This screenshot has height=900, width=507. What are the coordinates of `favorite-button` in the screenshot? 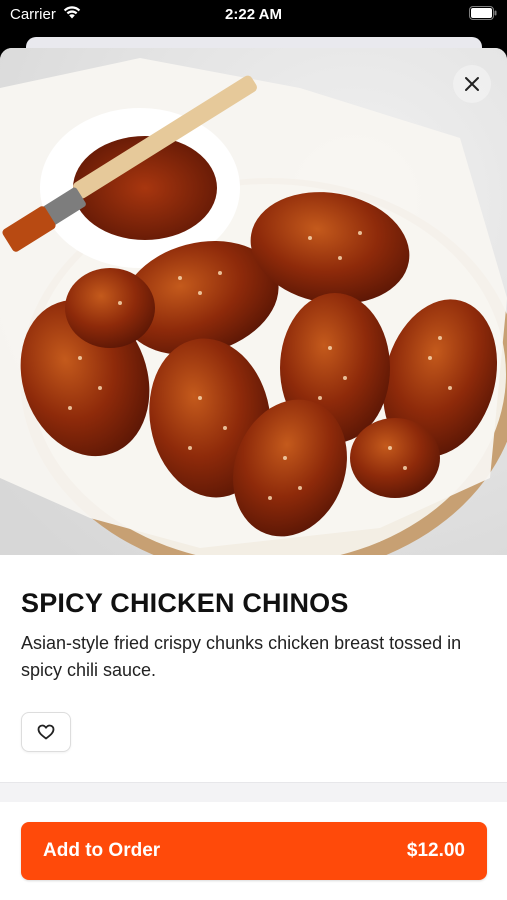 It's located at (46, 732).